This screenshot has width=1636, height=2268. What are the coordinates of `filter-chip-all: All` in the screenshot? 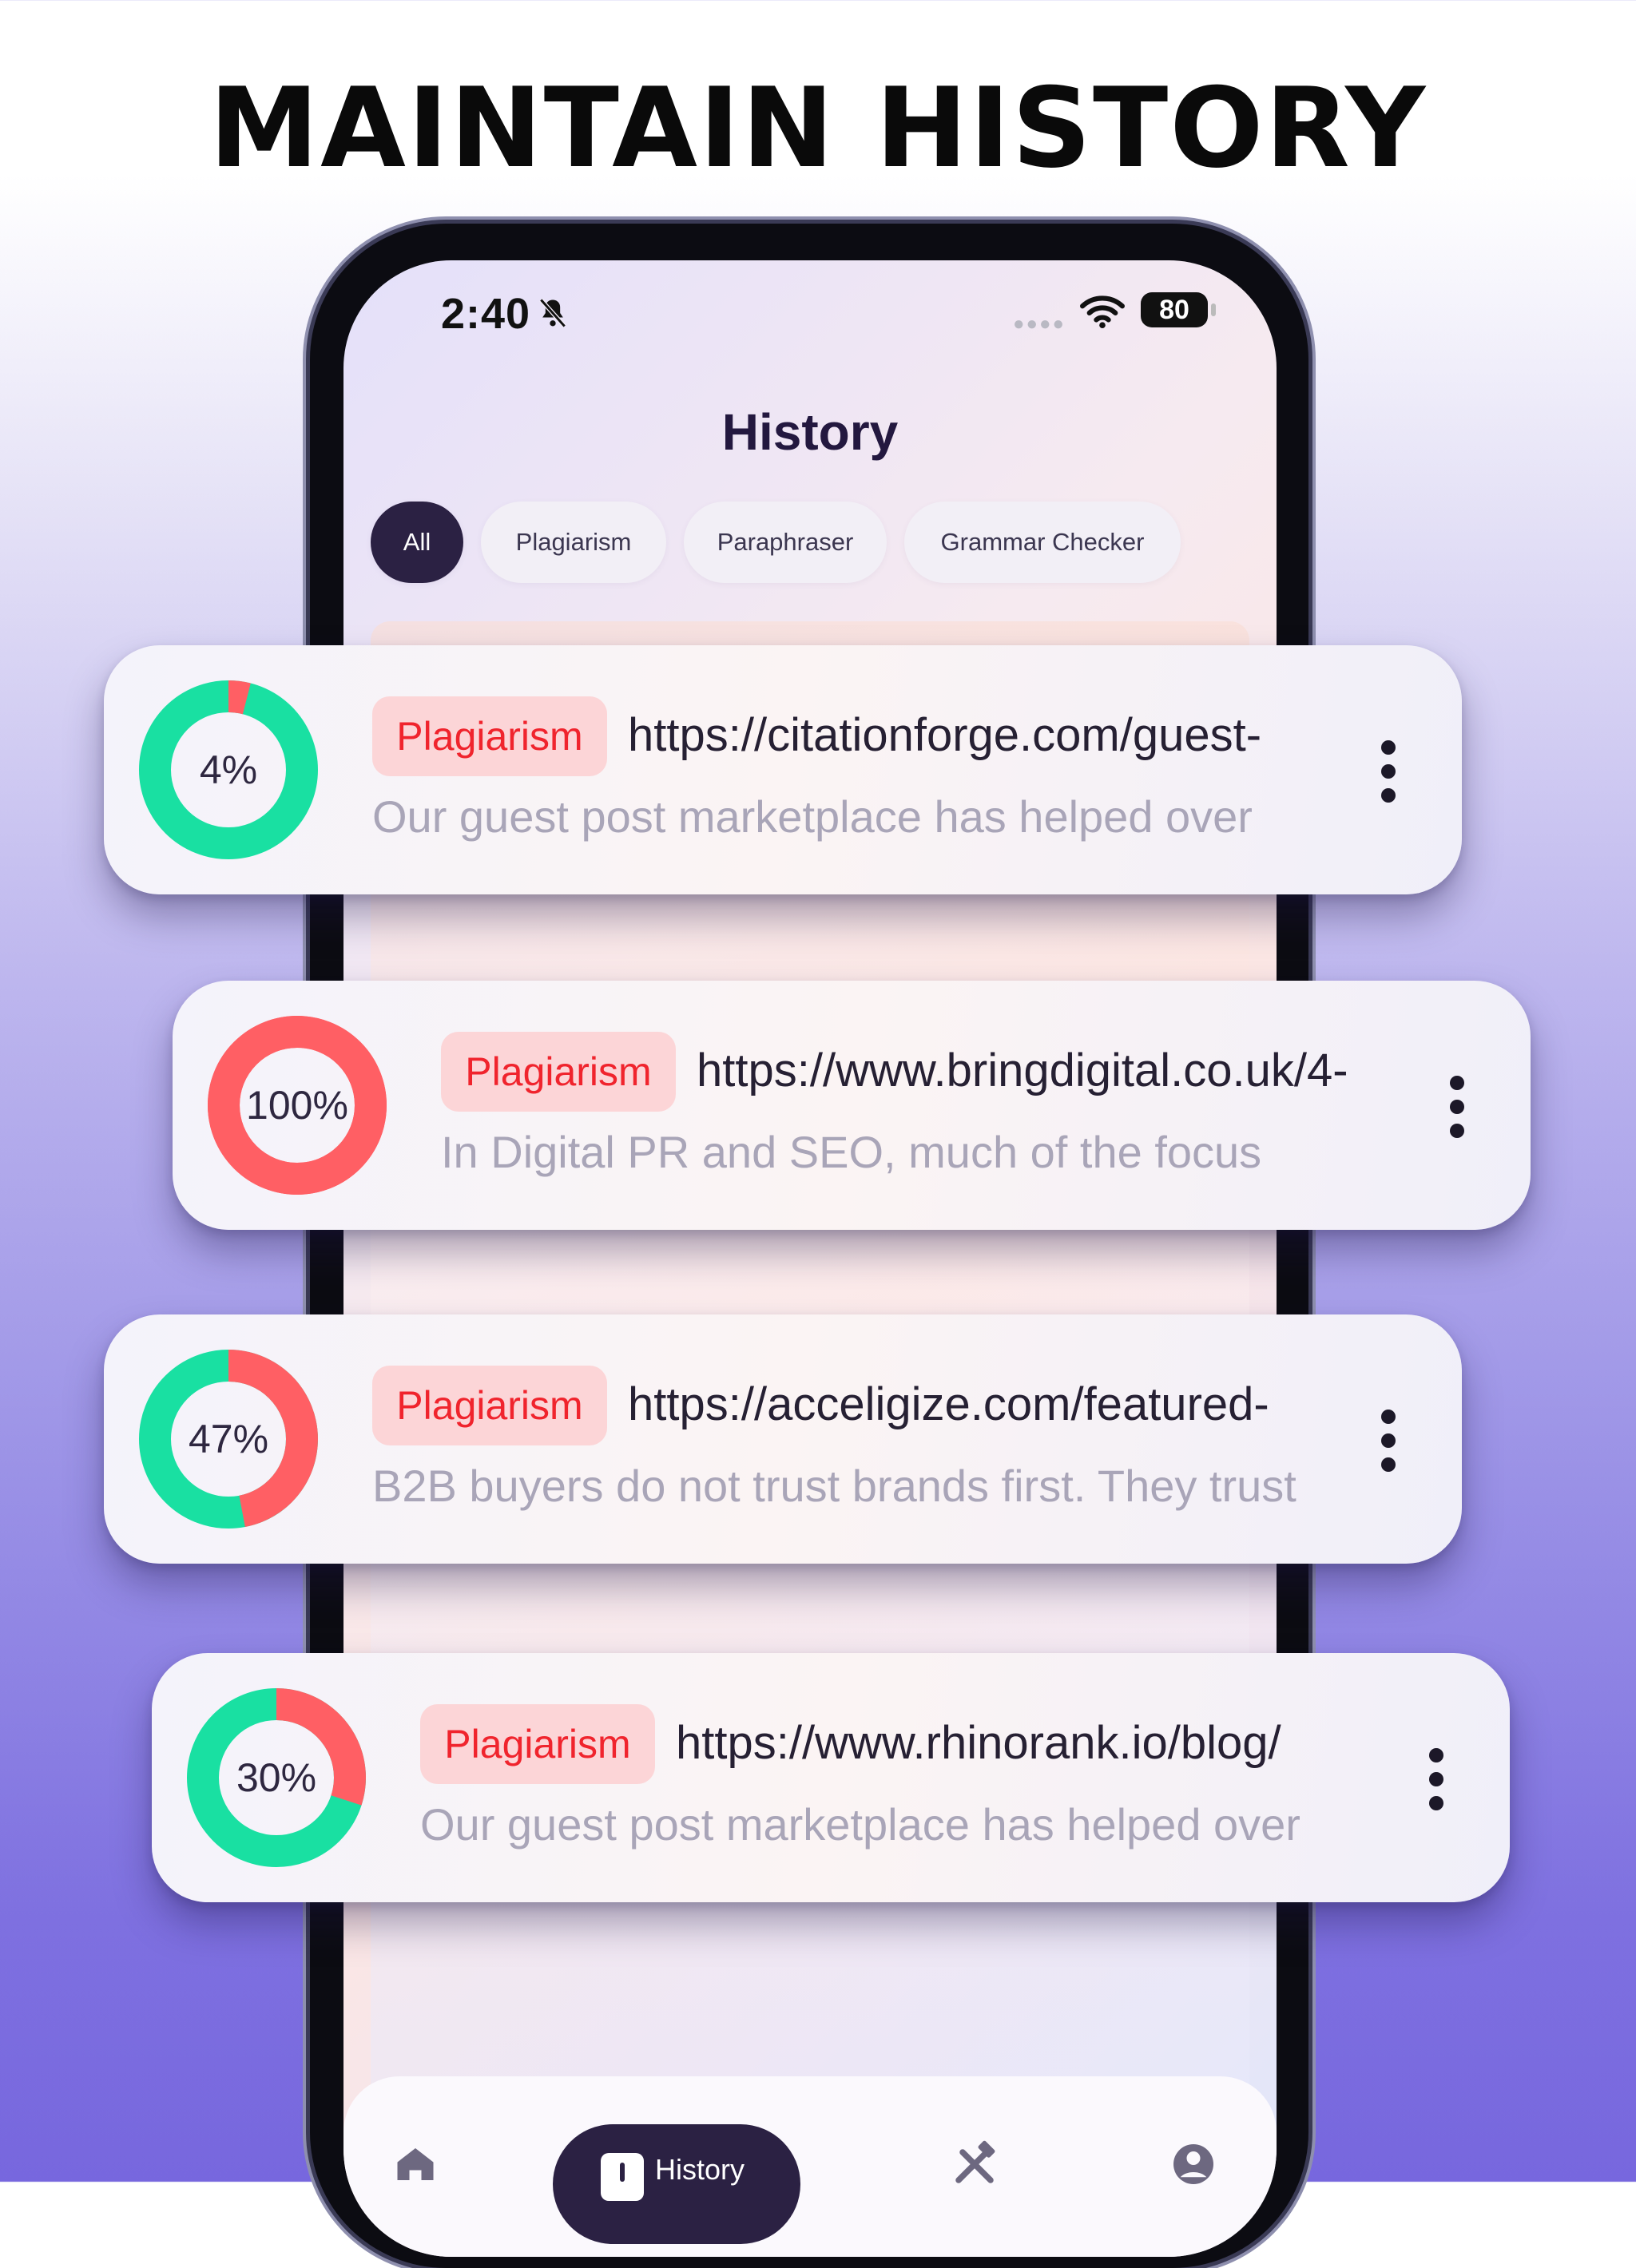 It's located at (417, 542).